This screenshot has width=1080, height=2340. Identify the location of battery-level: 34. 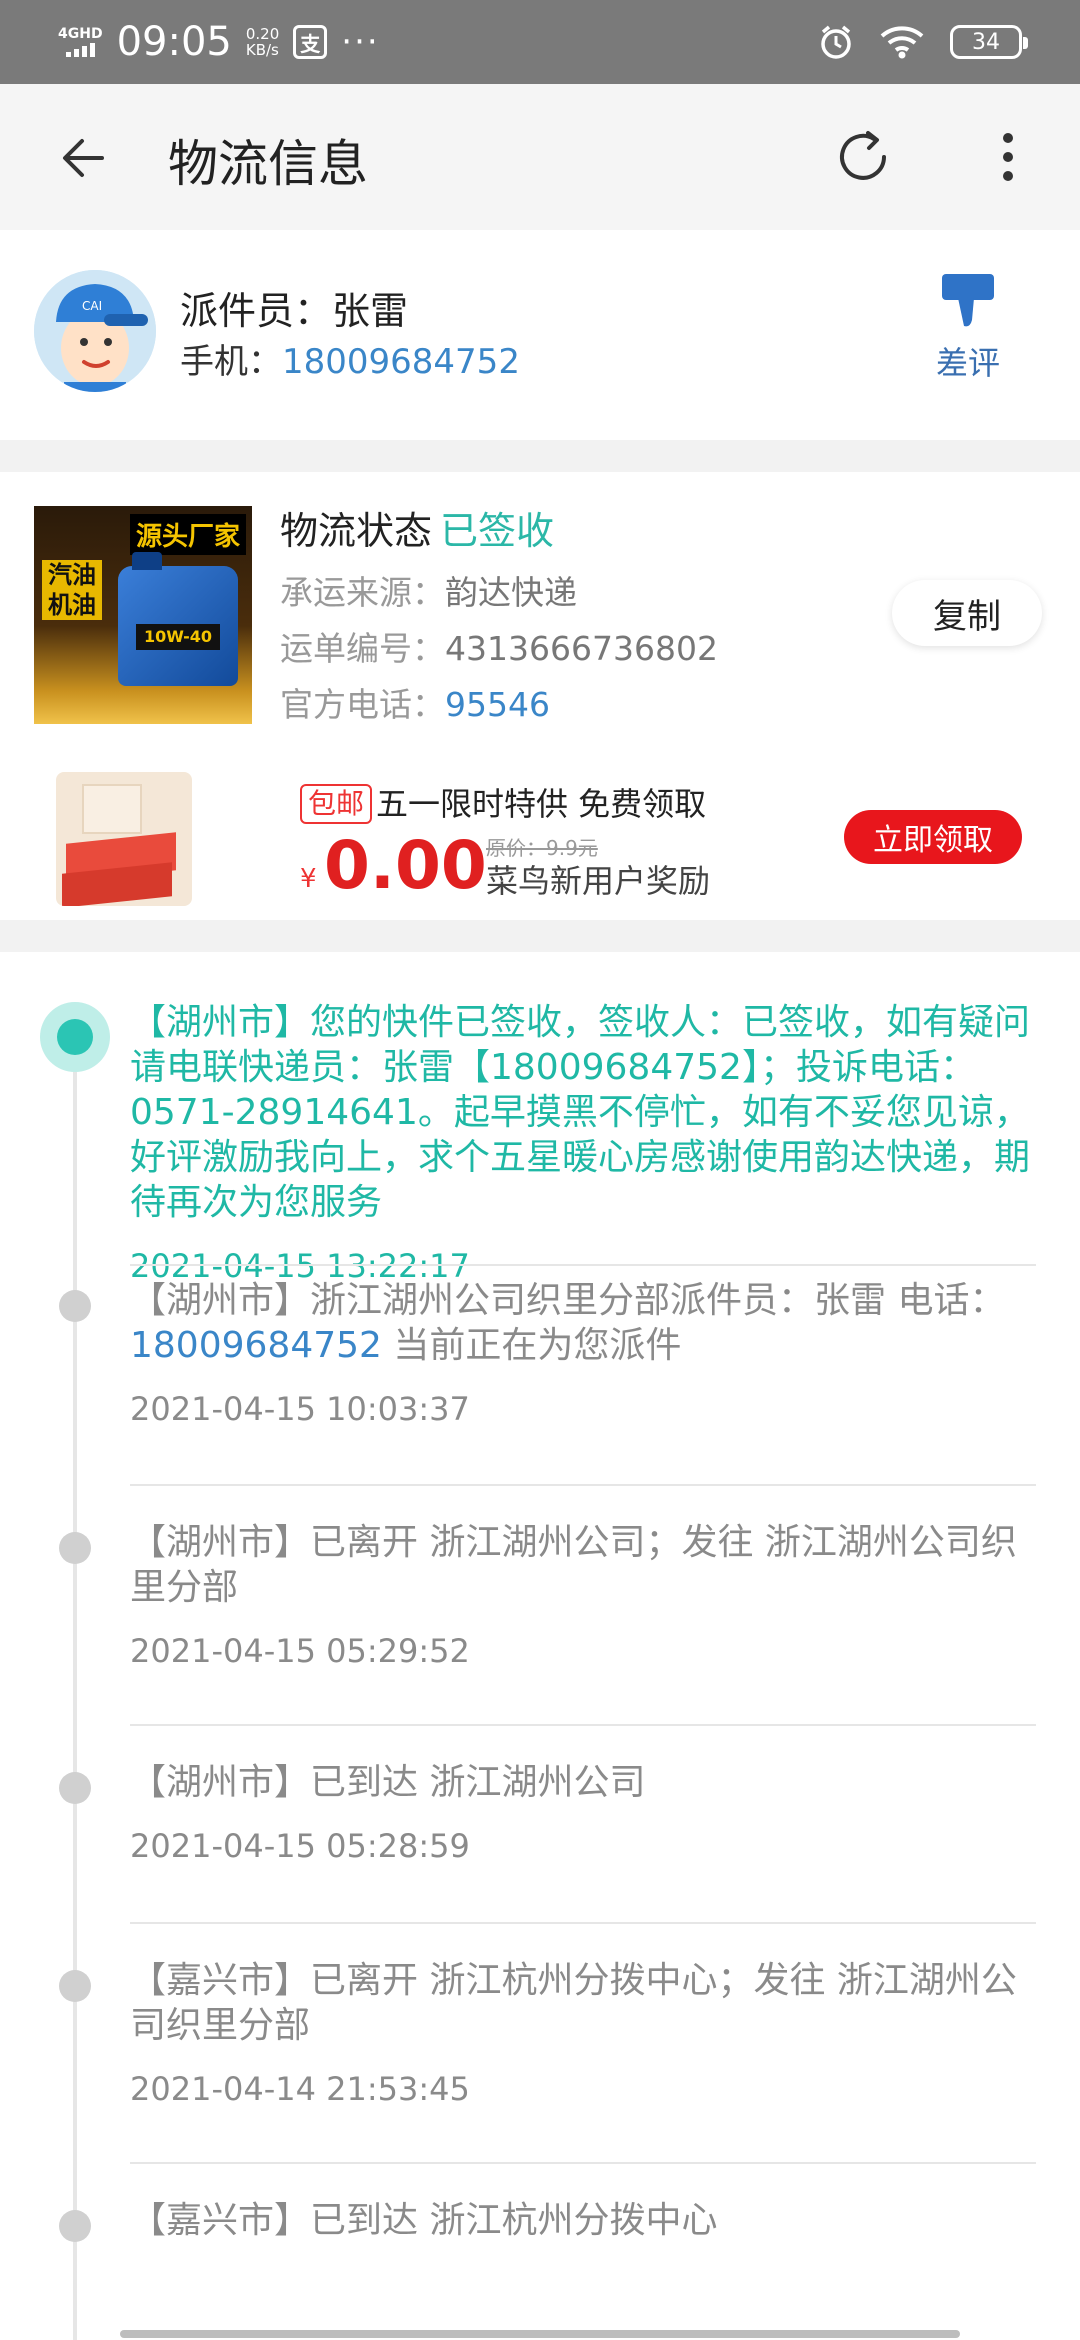
(986, 42).